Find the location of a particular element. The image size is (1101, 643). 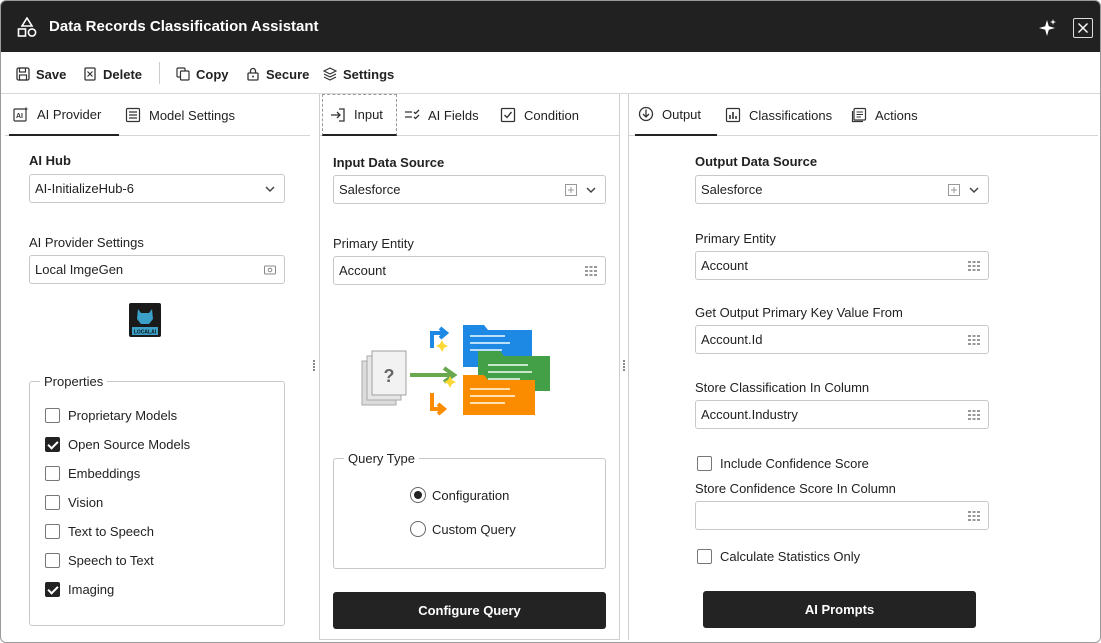

property-speech-to-text: Speech to Text is located at coordinates (99, 560).